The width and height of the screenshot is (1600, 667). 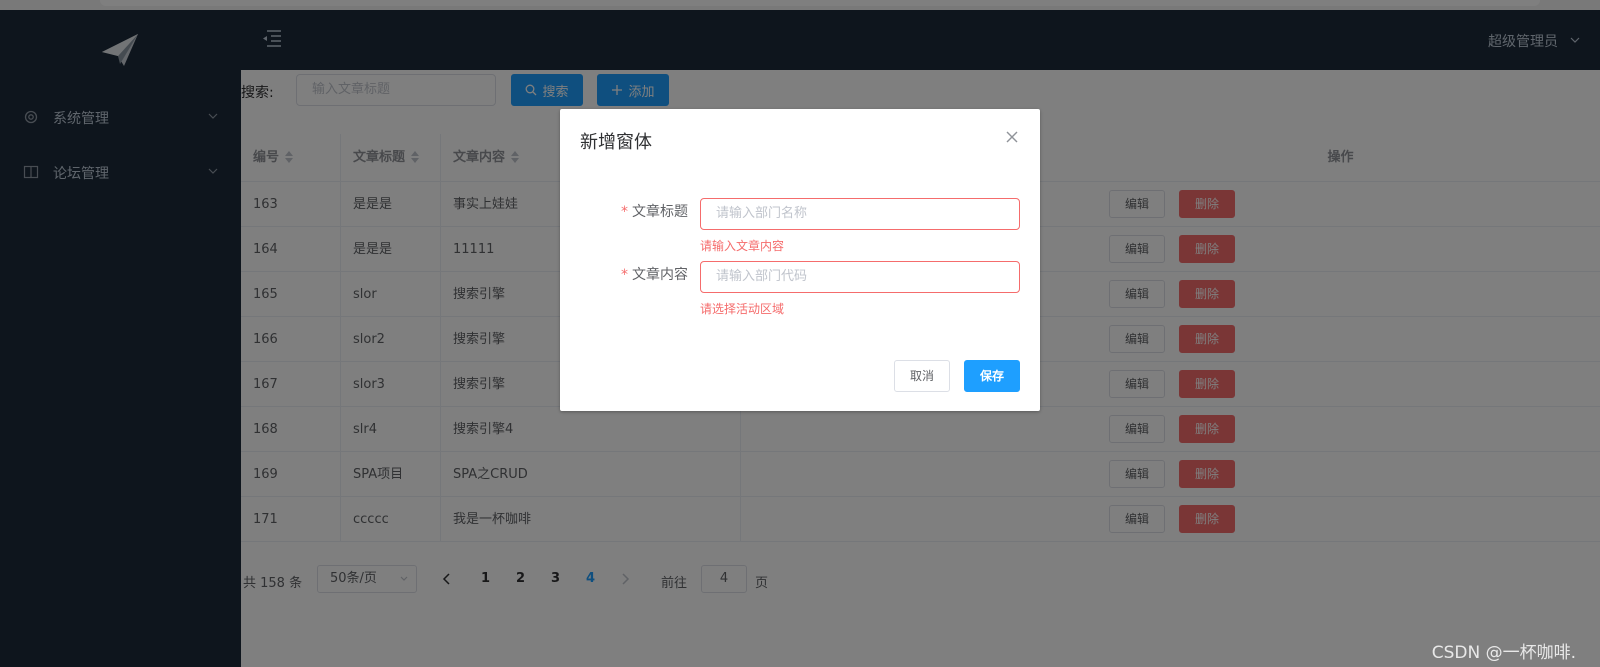 I want to click on cancel-button: 取消, so click(x=922, y=376).